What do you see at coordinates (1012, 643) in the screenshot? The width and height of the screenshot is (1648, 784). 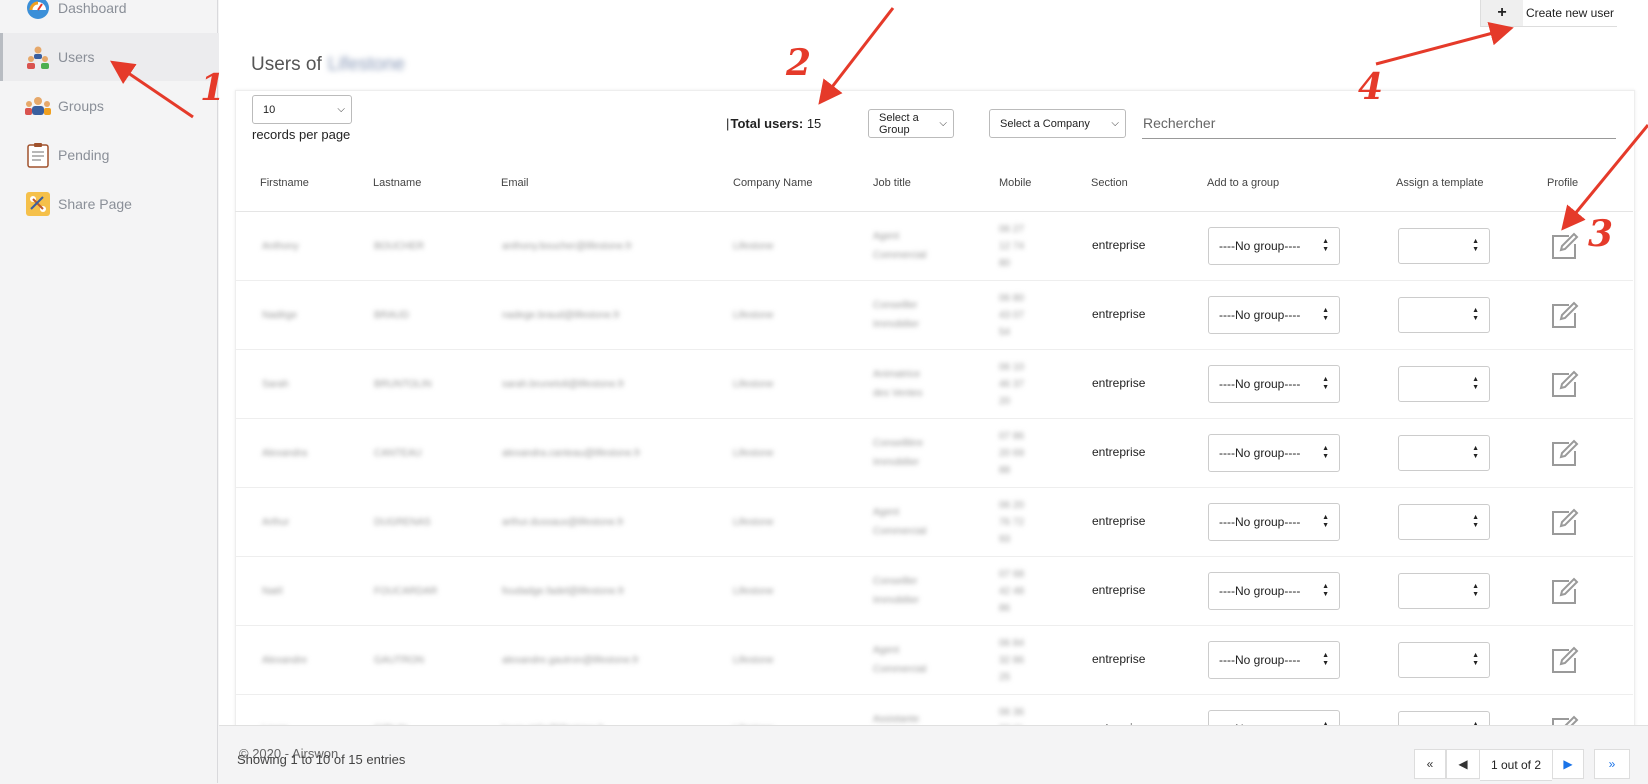 I see `cell-mobile-line1: 06 84` at bounding box center [1012, 643].